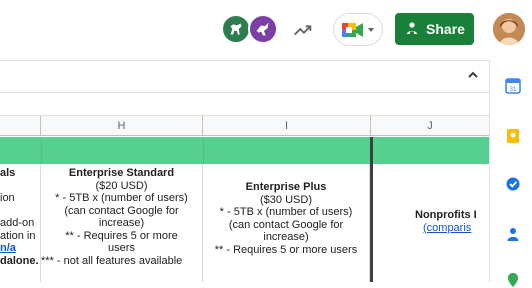 Image resolution: width=532 pixels, height=288 pixels. I want to click on cell-g-line: als, so click(8, 173).